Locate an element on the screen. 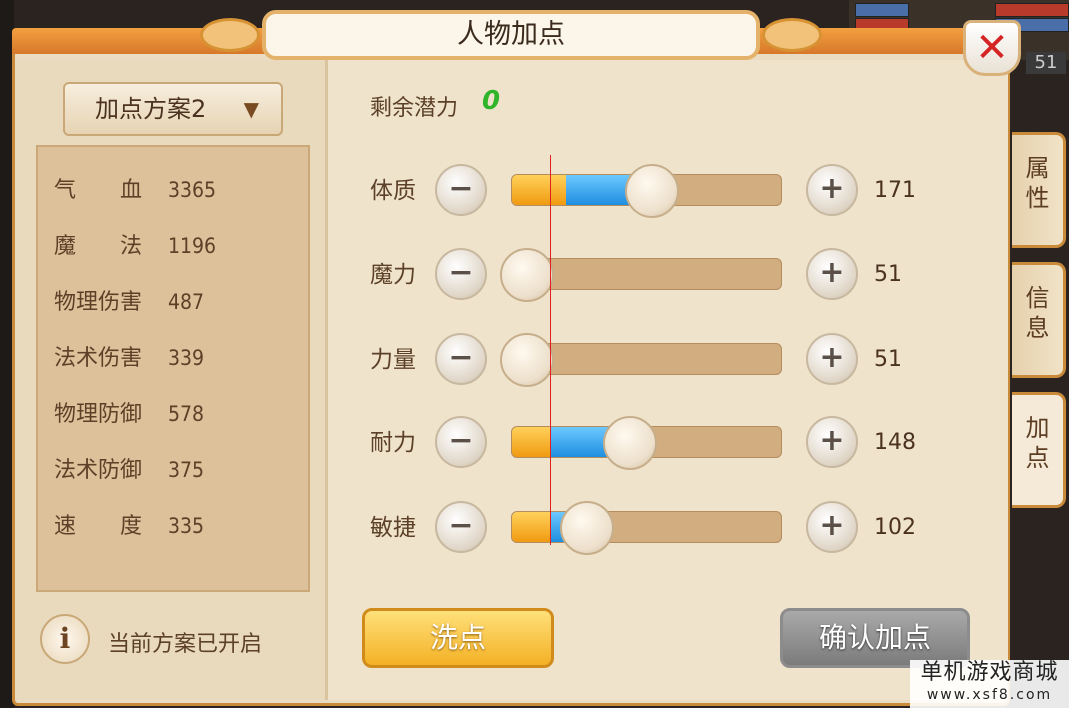 The width and height of the screenshot is (1069, 708). tab-info: 信 息 is located at coordinates (1039, 320).